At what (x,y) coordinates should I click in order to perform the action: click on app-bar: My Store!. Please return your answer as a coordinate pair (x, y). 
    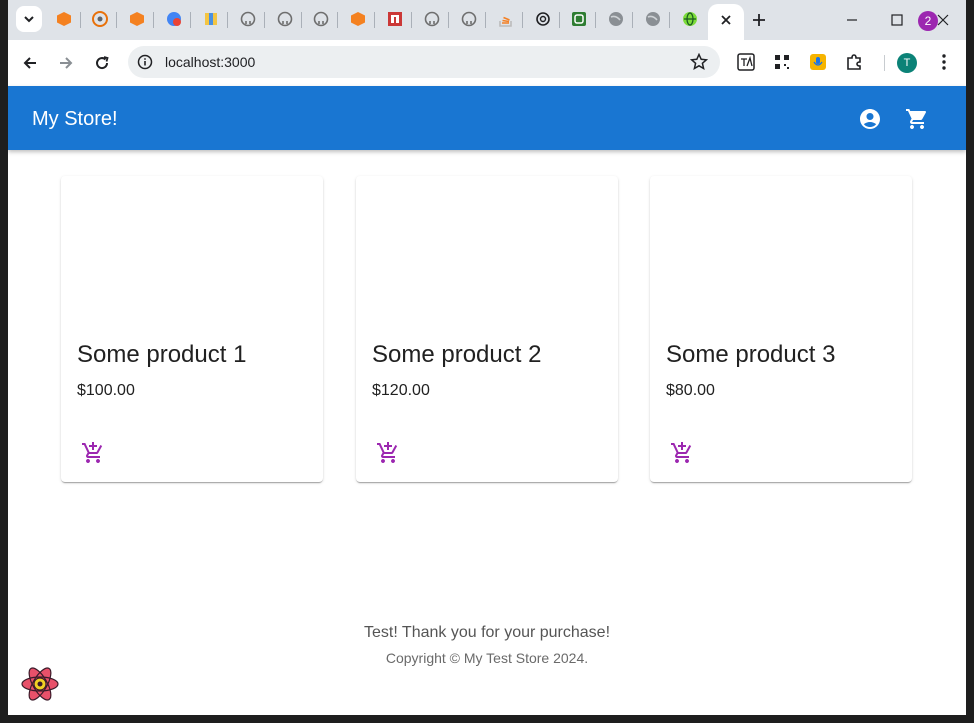
    Looking at the image, I should click on (487, 118).